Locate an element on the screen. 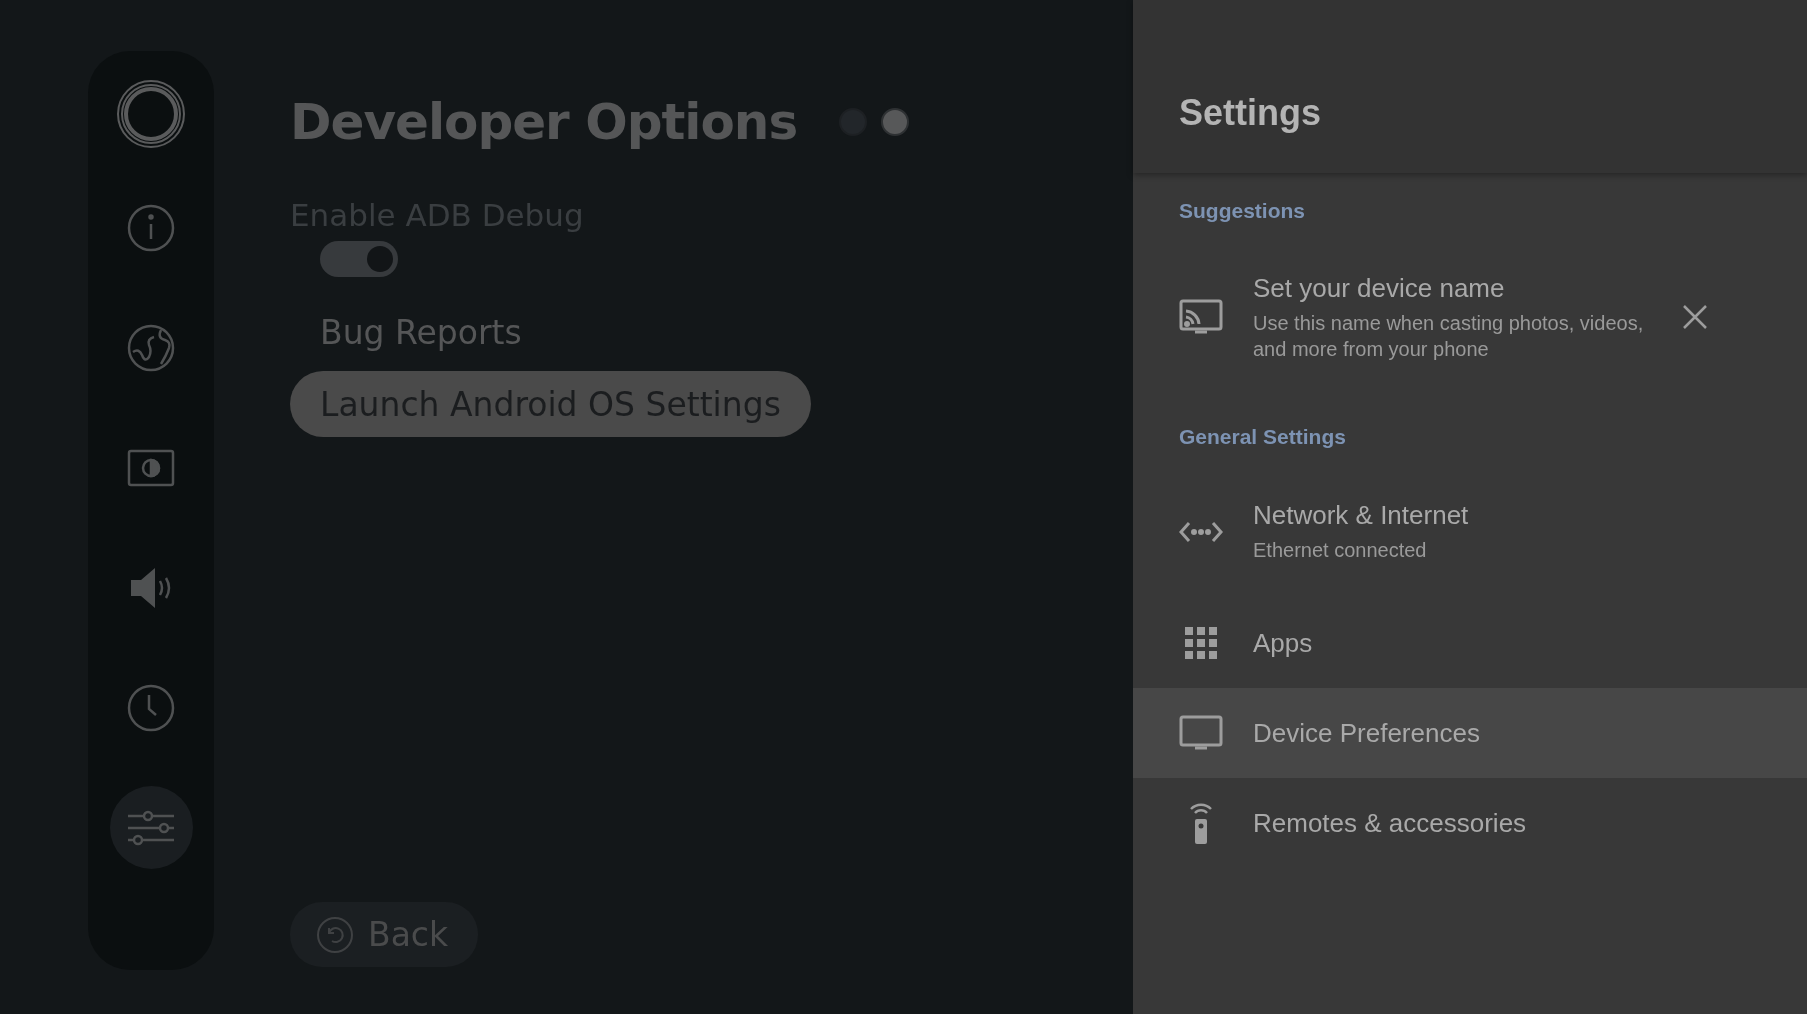 This screenshot has height=1014, width=1807. row-title: Remotes & accessories is located at coordinates (1390, 823).